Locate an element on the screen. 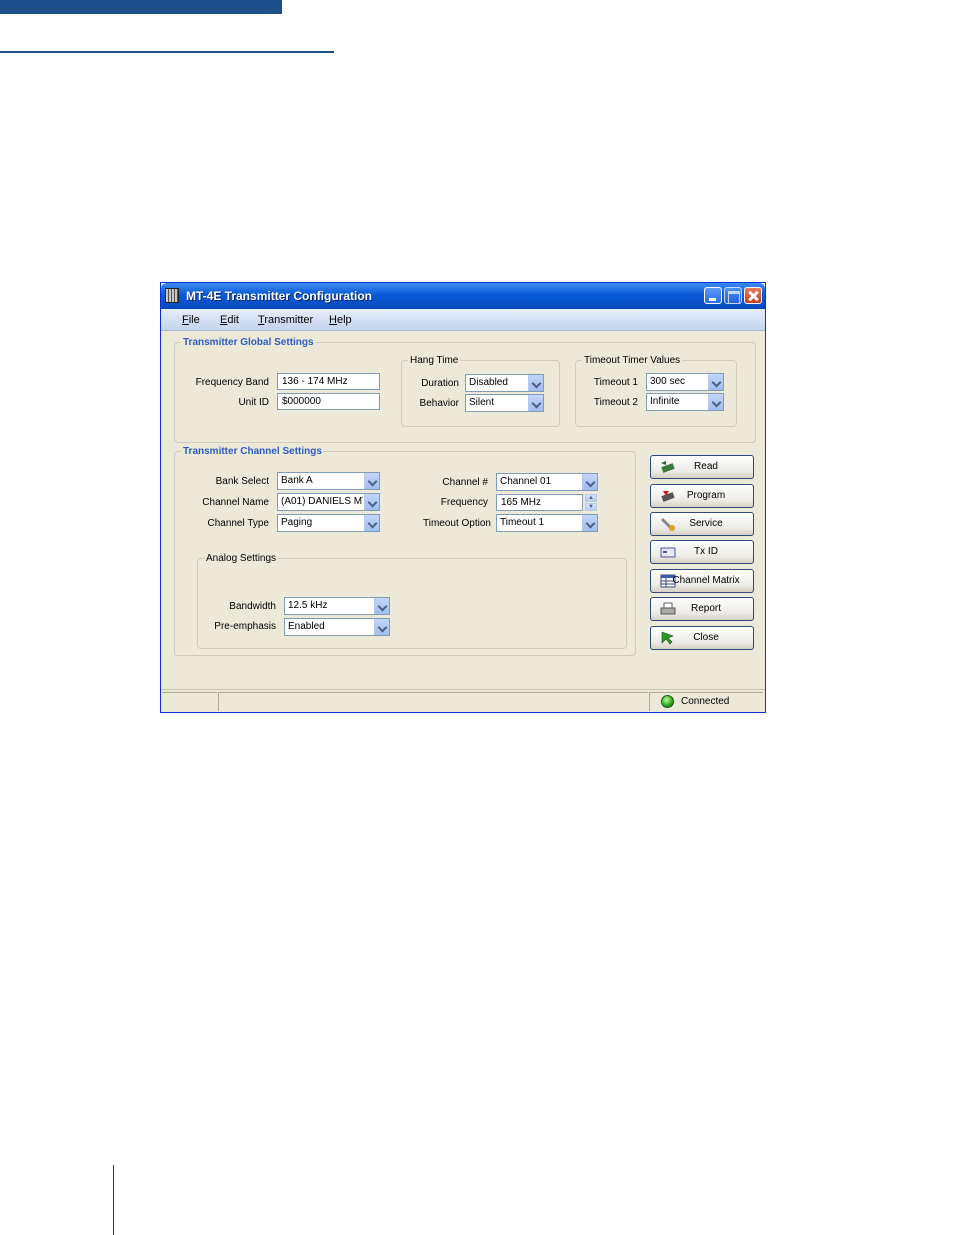 The width and height of the screenshot is (954, 1235). channel-type-label: Channel Type is located at coordinates (238, 523).